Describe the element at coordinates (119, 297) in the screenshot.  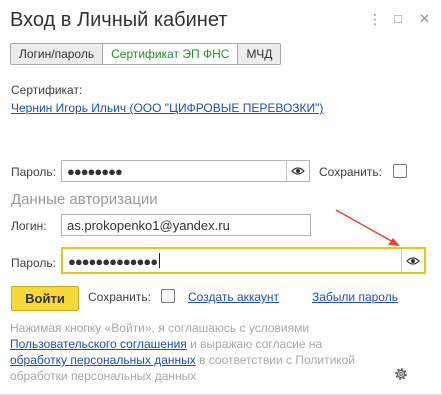
I see `save-label: Сохранить:` at that location.